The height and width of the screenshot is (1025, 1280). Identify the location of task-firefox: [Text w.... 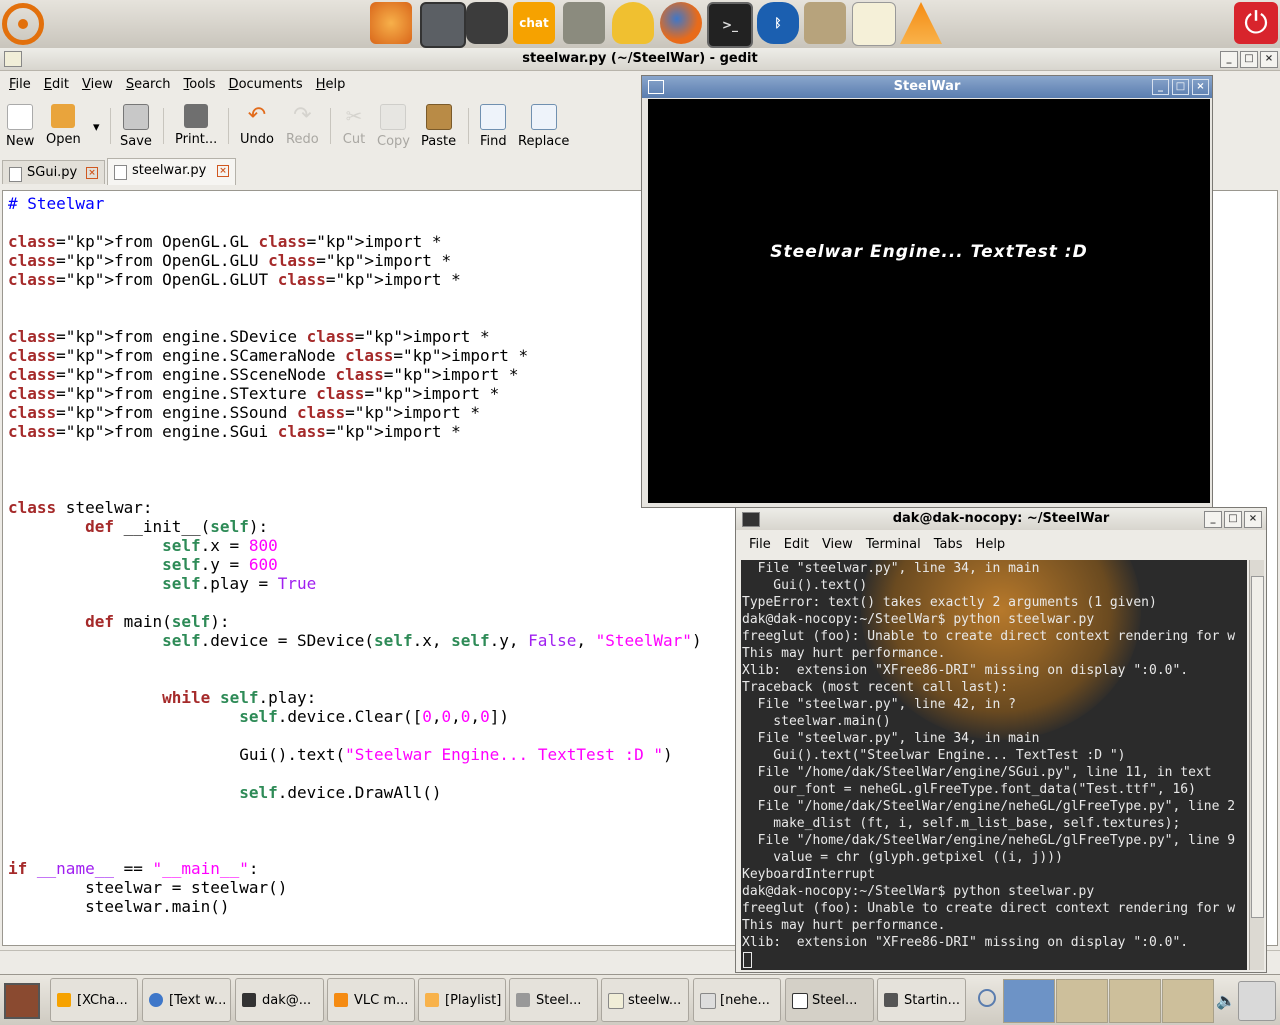
(186, 1000).